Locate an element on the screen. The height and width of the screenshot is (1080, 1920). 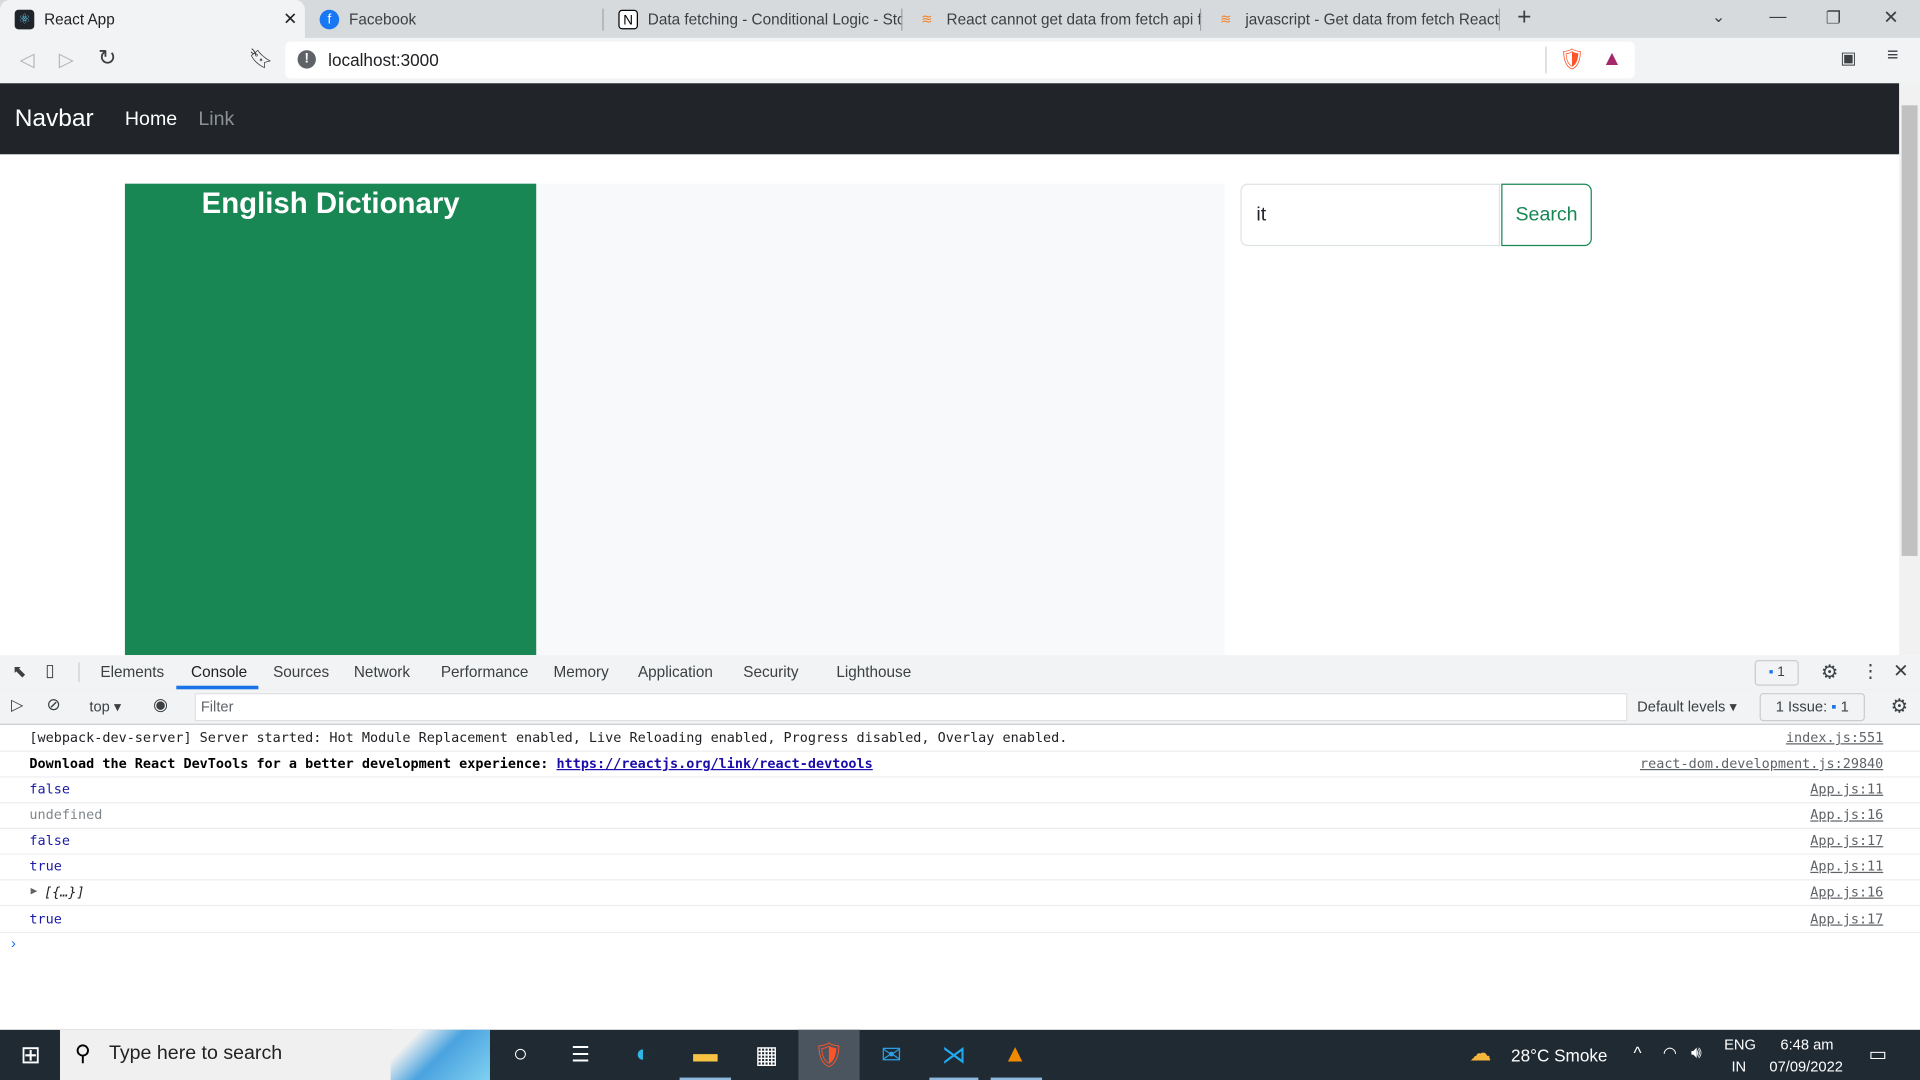
devtools-link: https://reactjs.org/link/react-devtools is located at coordinates (714, 764).